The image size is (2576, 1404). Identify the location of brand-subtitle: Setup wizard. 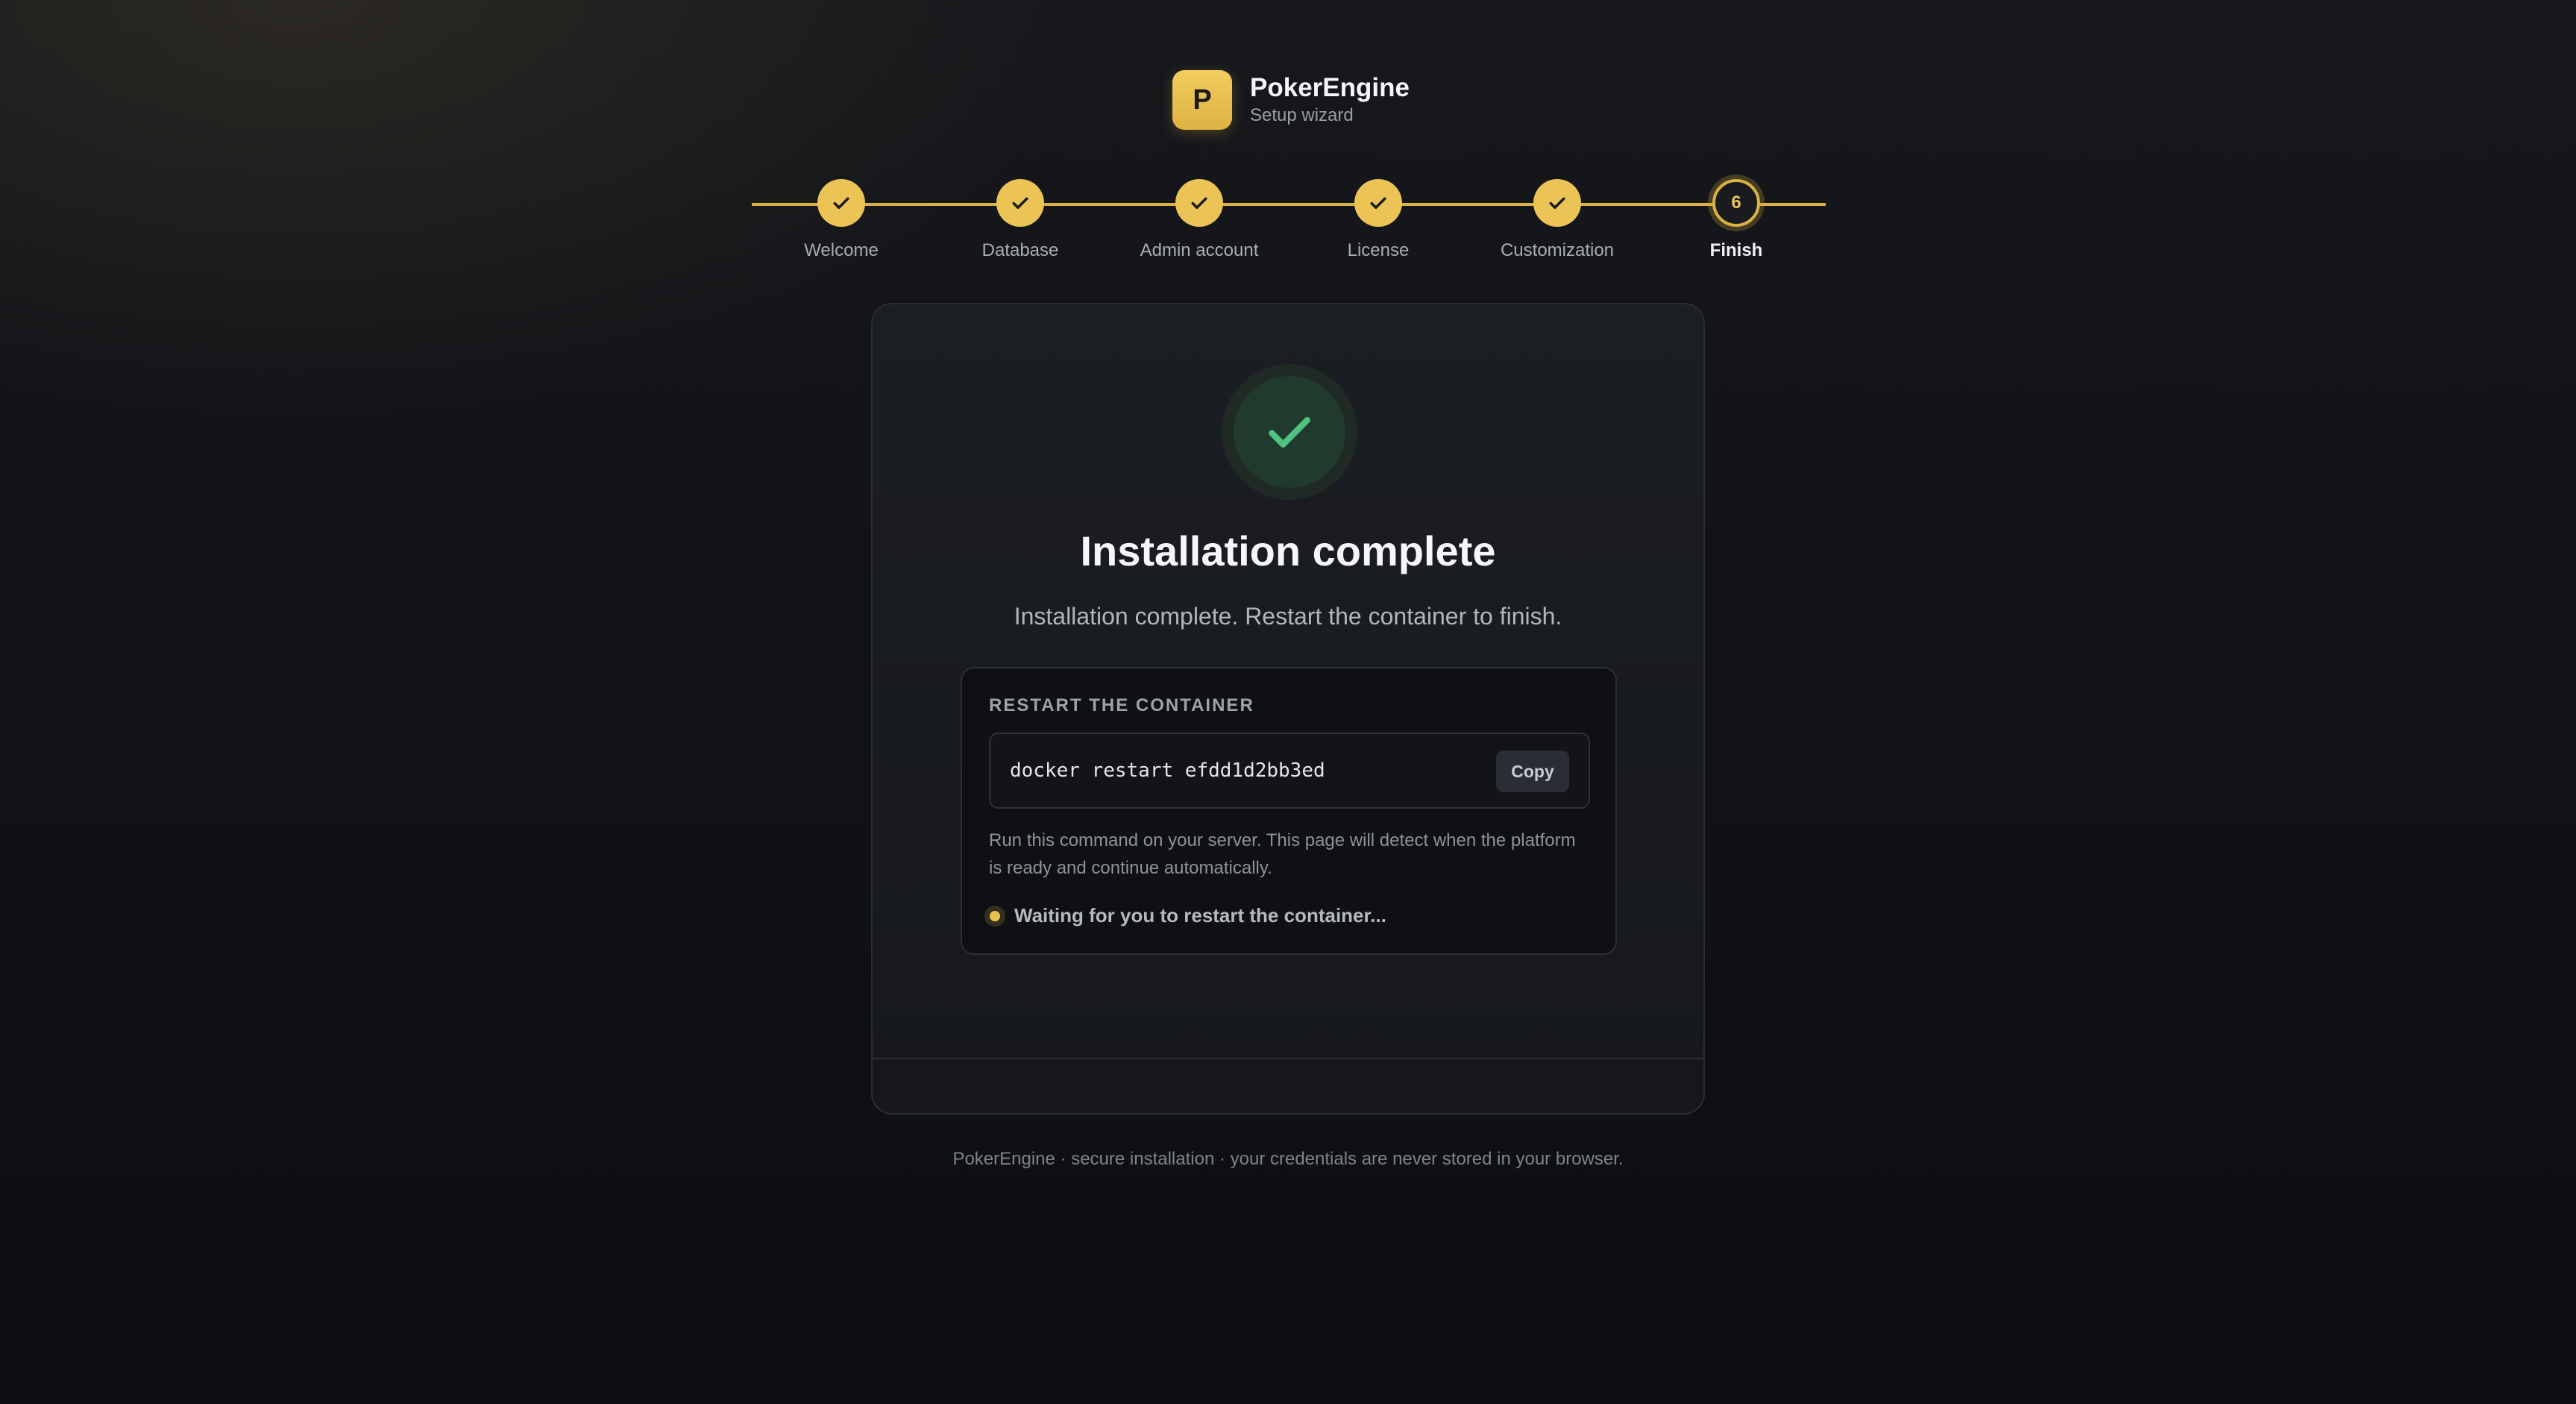
(1302, 115).